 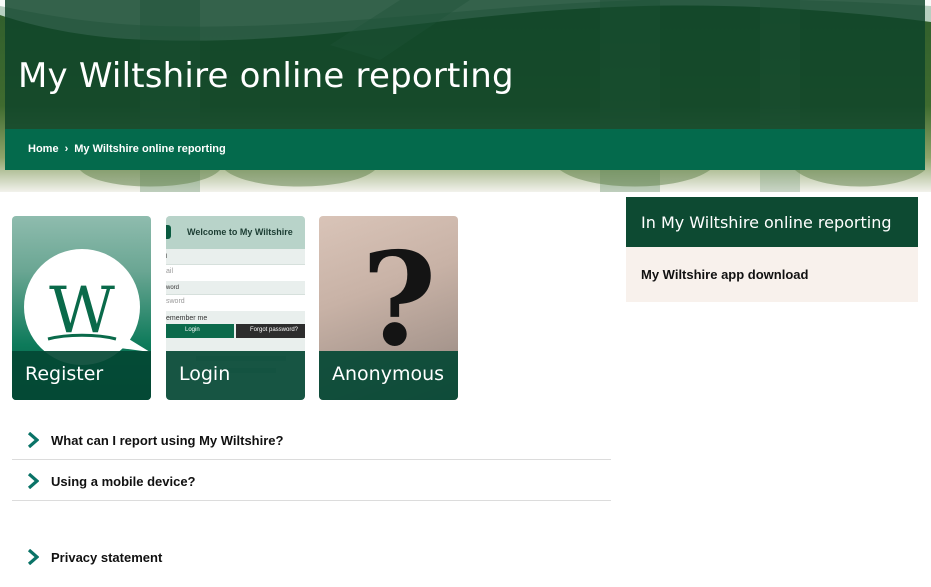 What do you see at coordinates (167, 440) in the screenshot?
I see `accordion-item-label: What can I report using My Wiltshire?` at bounding box center [167, 440].